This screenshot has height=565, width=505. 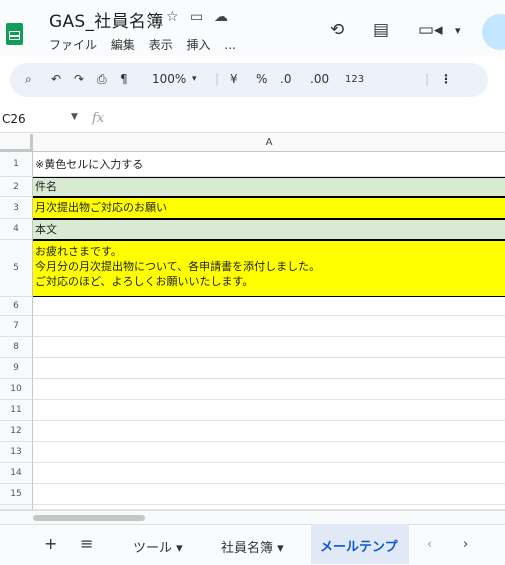 I want to click on formula-bar: C26 ▼ fx, so click(x=252, y=120).